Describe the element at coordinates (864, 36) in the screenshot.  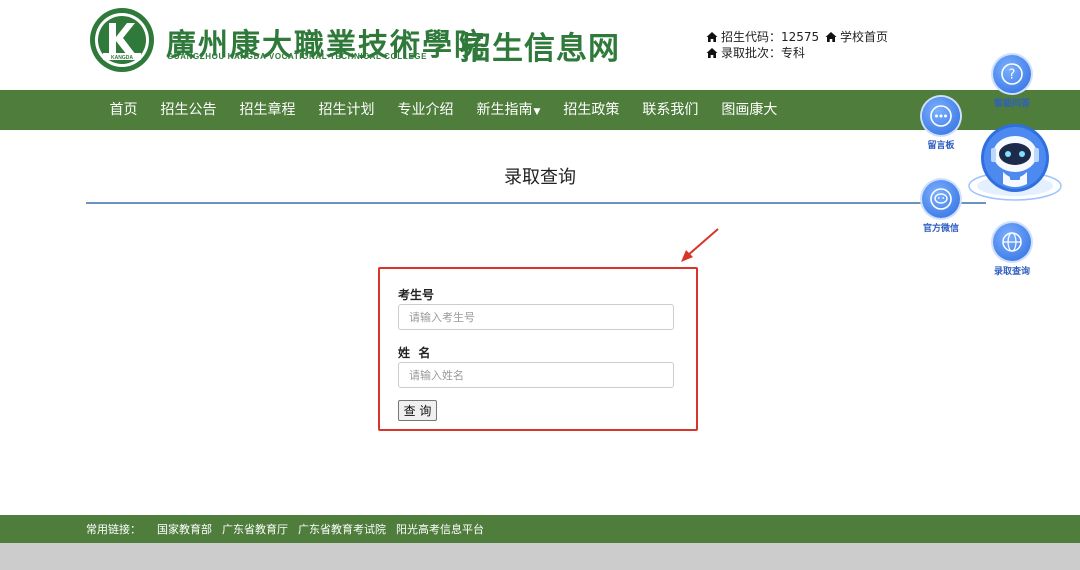
I see `school-home-text: 学校首页` at that location.